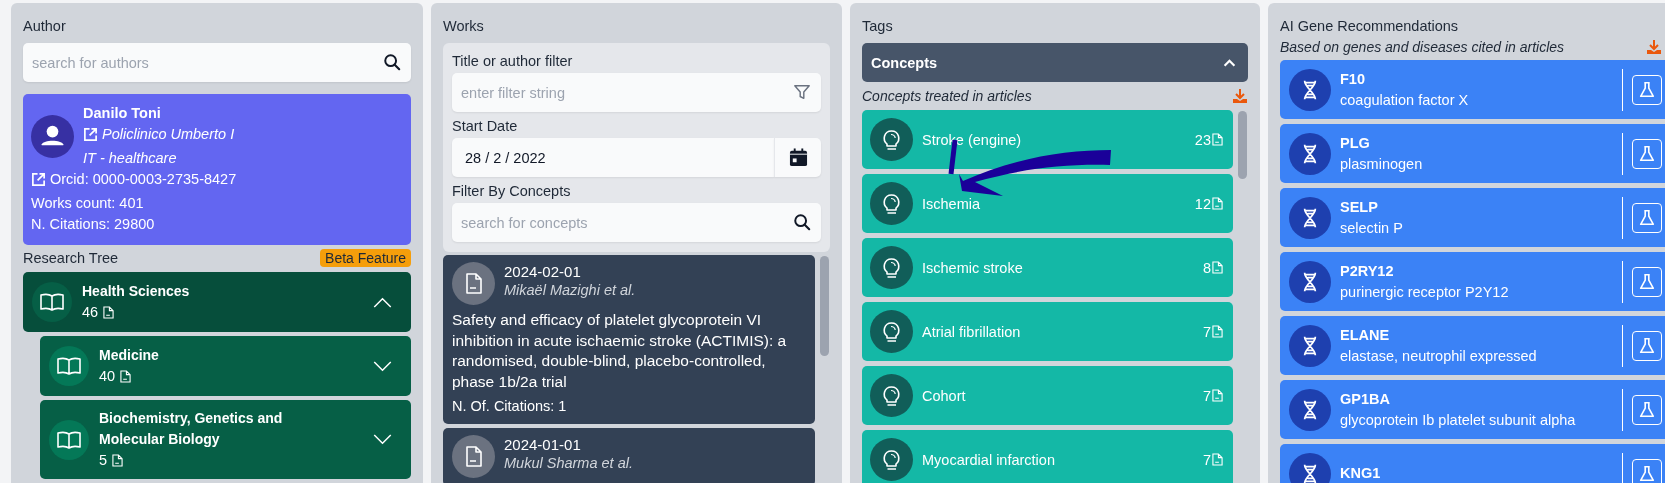 The width and height of the screenshot is (1665, 483). I want to click on filter-icon, so click(802, 92).